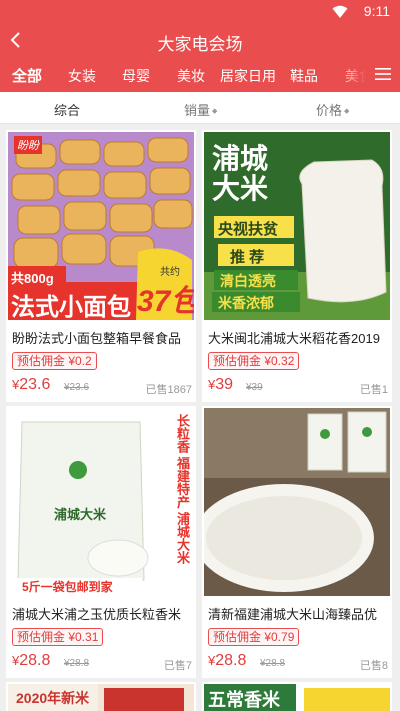 The width and height of the screenshot is (400, 711). What do you see at coordinates (80, 514) in the screenshot?
I see `image-bag-text: 浦城大米` at bounding box center [80, 514].